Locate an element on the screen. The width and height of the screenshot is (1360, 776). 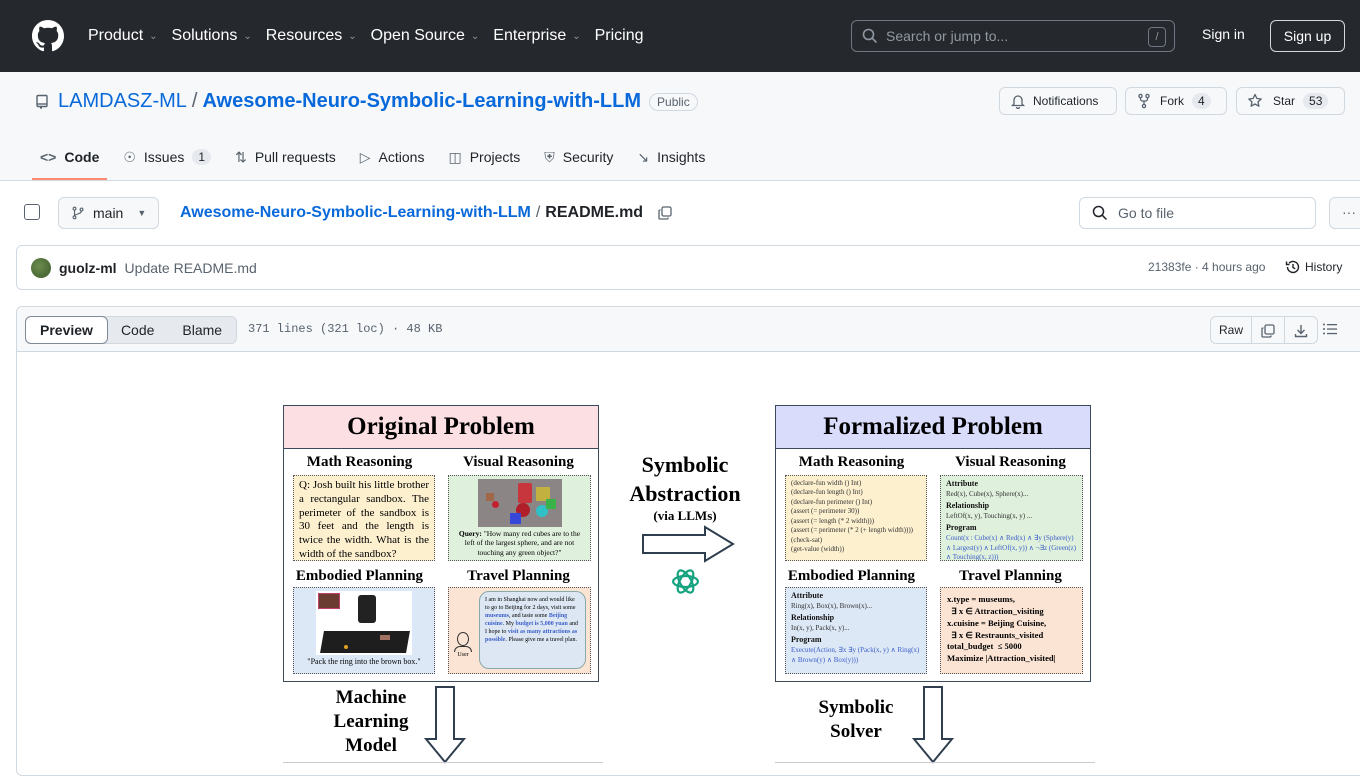
embodied-problem-box: "Pack the ring into the brown box." is located at coordinates (364, 630).